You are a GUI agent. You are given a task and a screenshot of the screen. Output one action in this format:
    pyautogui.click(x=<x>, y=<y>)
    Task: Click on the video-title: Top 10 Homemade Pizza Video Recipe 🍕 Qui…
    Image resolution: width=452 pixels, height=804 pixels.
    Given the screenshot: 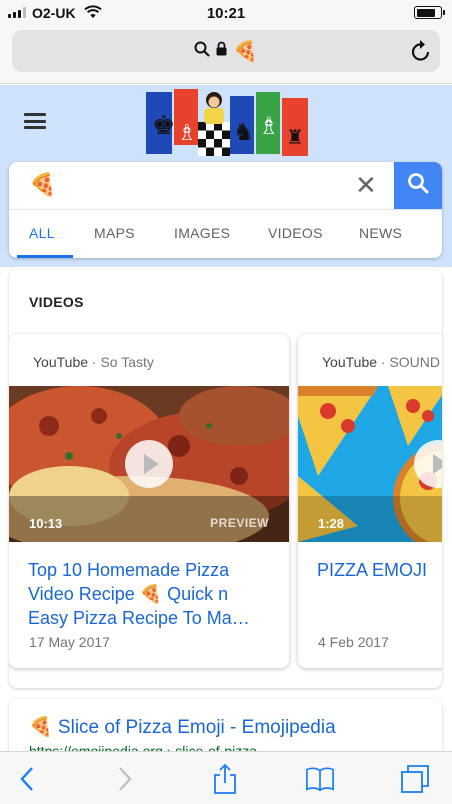 What is the action you would take?
    pyautogui.click(x=150, y=594)
    